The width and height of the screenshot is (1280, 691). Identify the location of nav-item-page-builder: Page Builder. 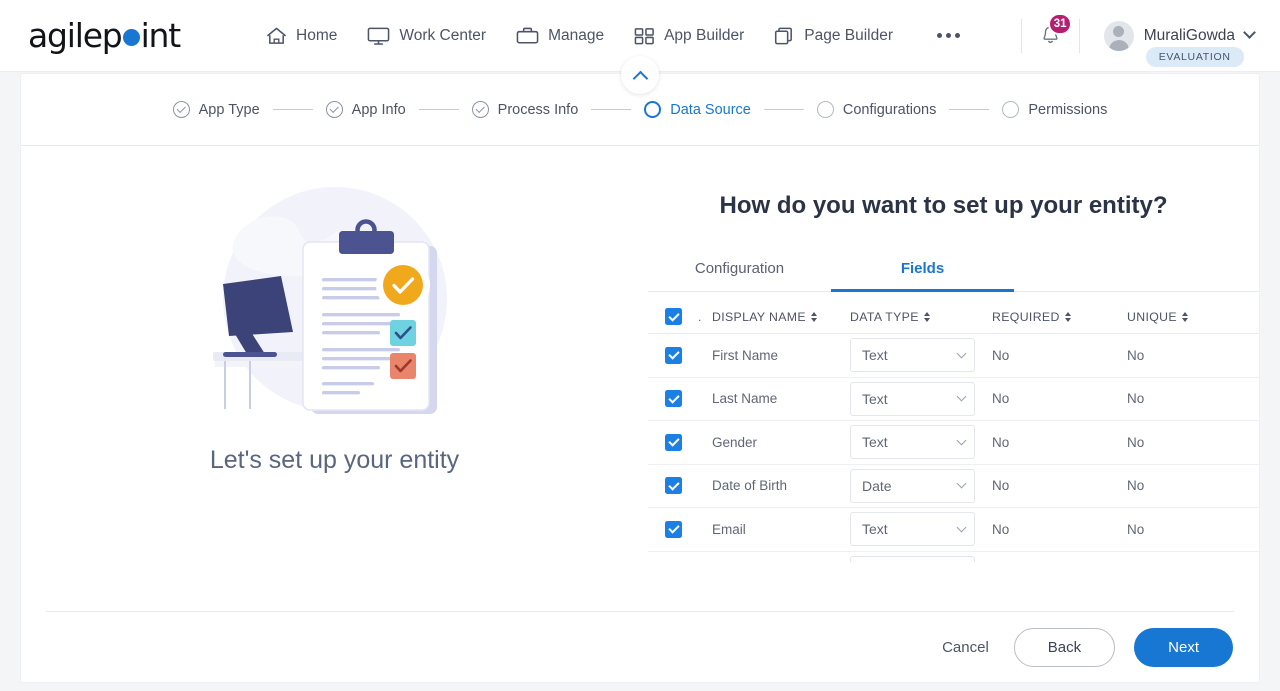
(833, 36).